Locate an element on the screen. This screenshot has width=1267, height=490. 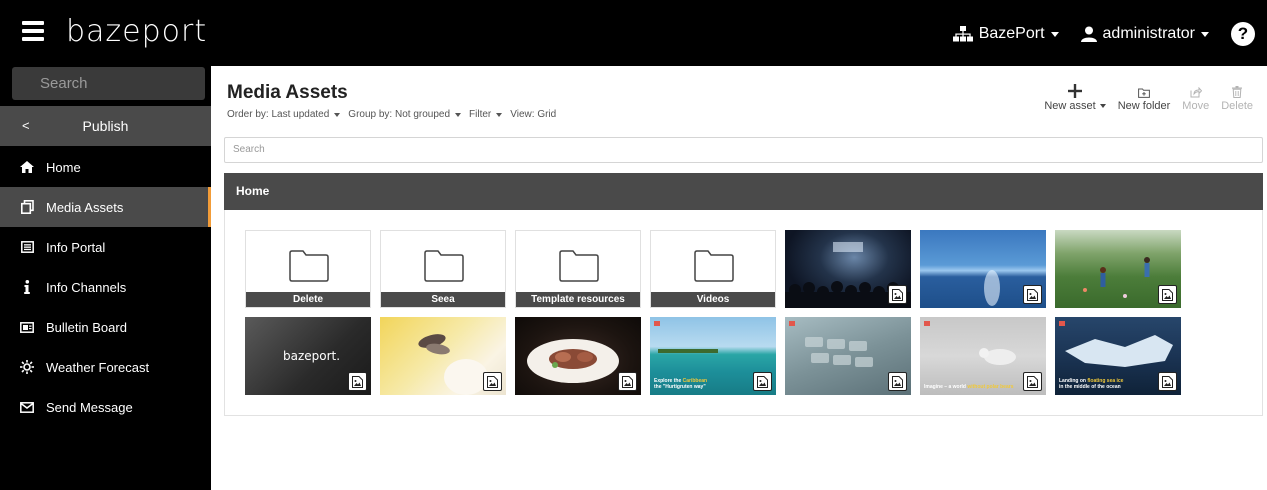
new-folder-button: New folder is located at coordinates (1144, 96).